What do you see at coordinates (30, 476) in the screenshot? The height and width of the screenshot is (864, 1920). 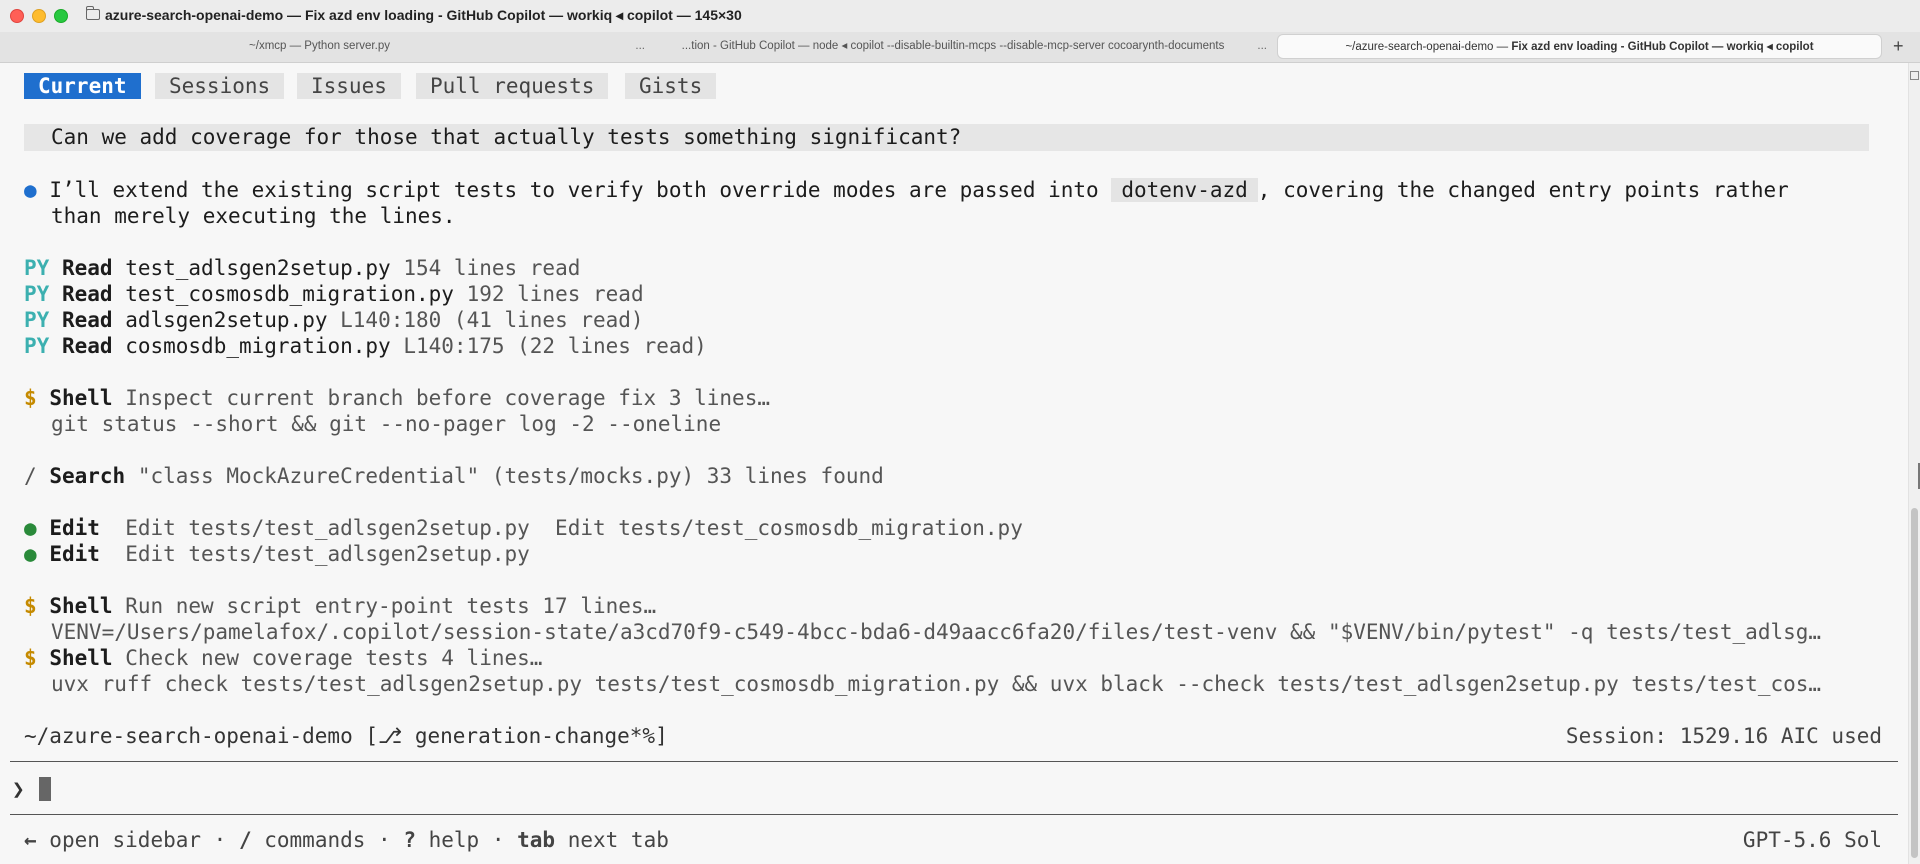 I see `search-icon: /` at bounding box center [30, 476].